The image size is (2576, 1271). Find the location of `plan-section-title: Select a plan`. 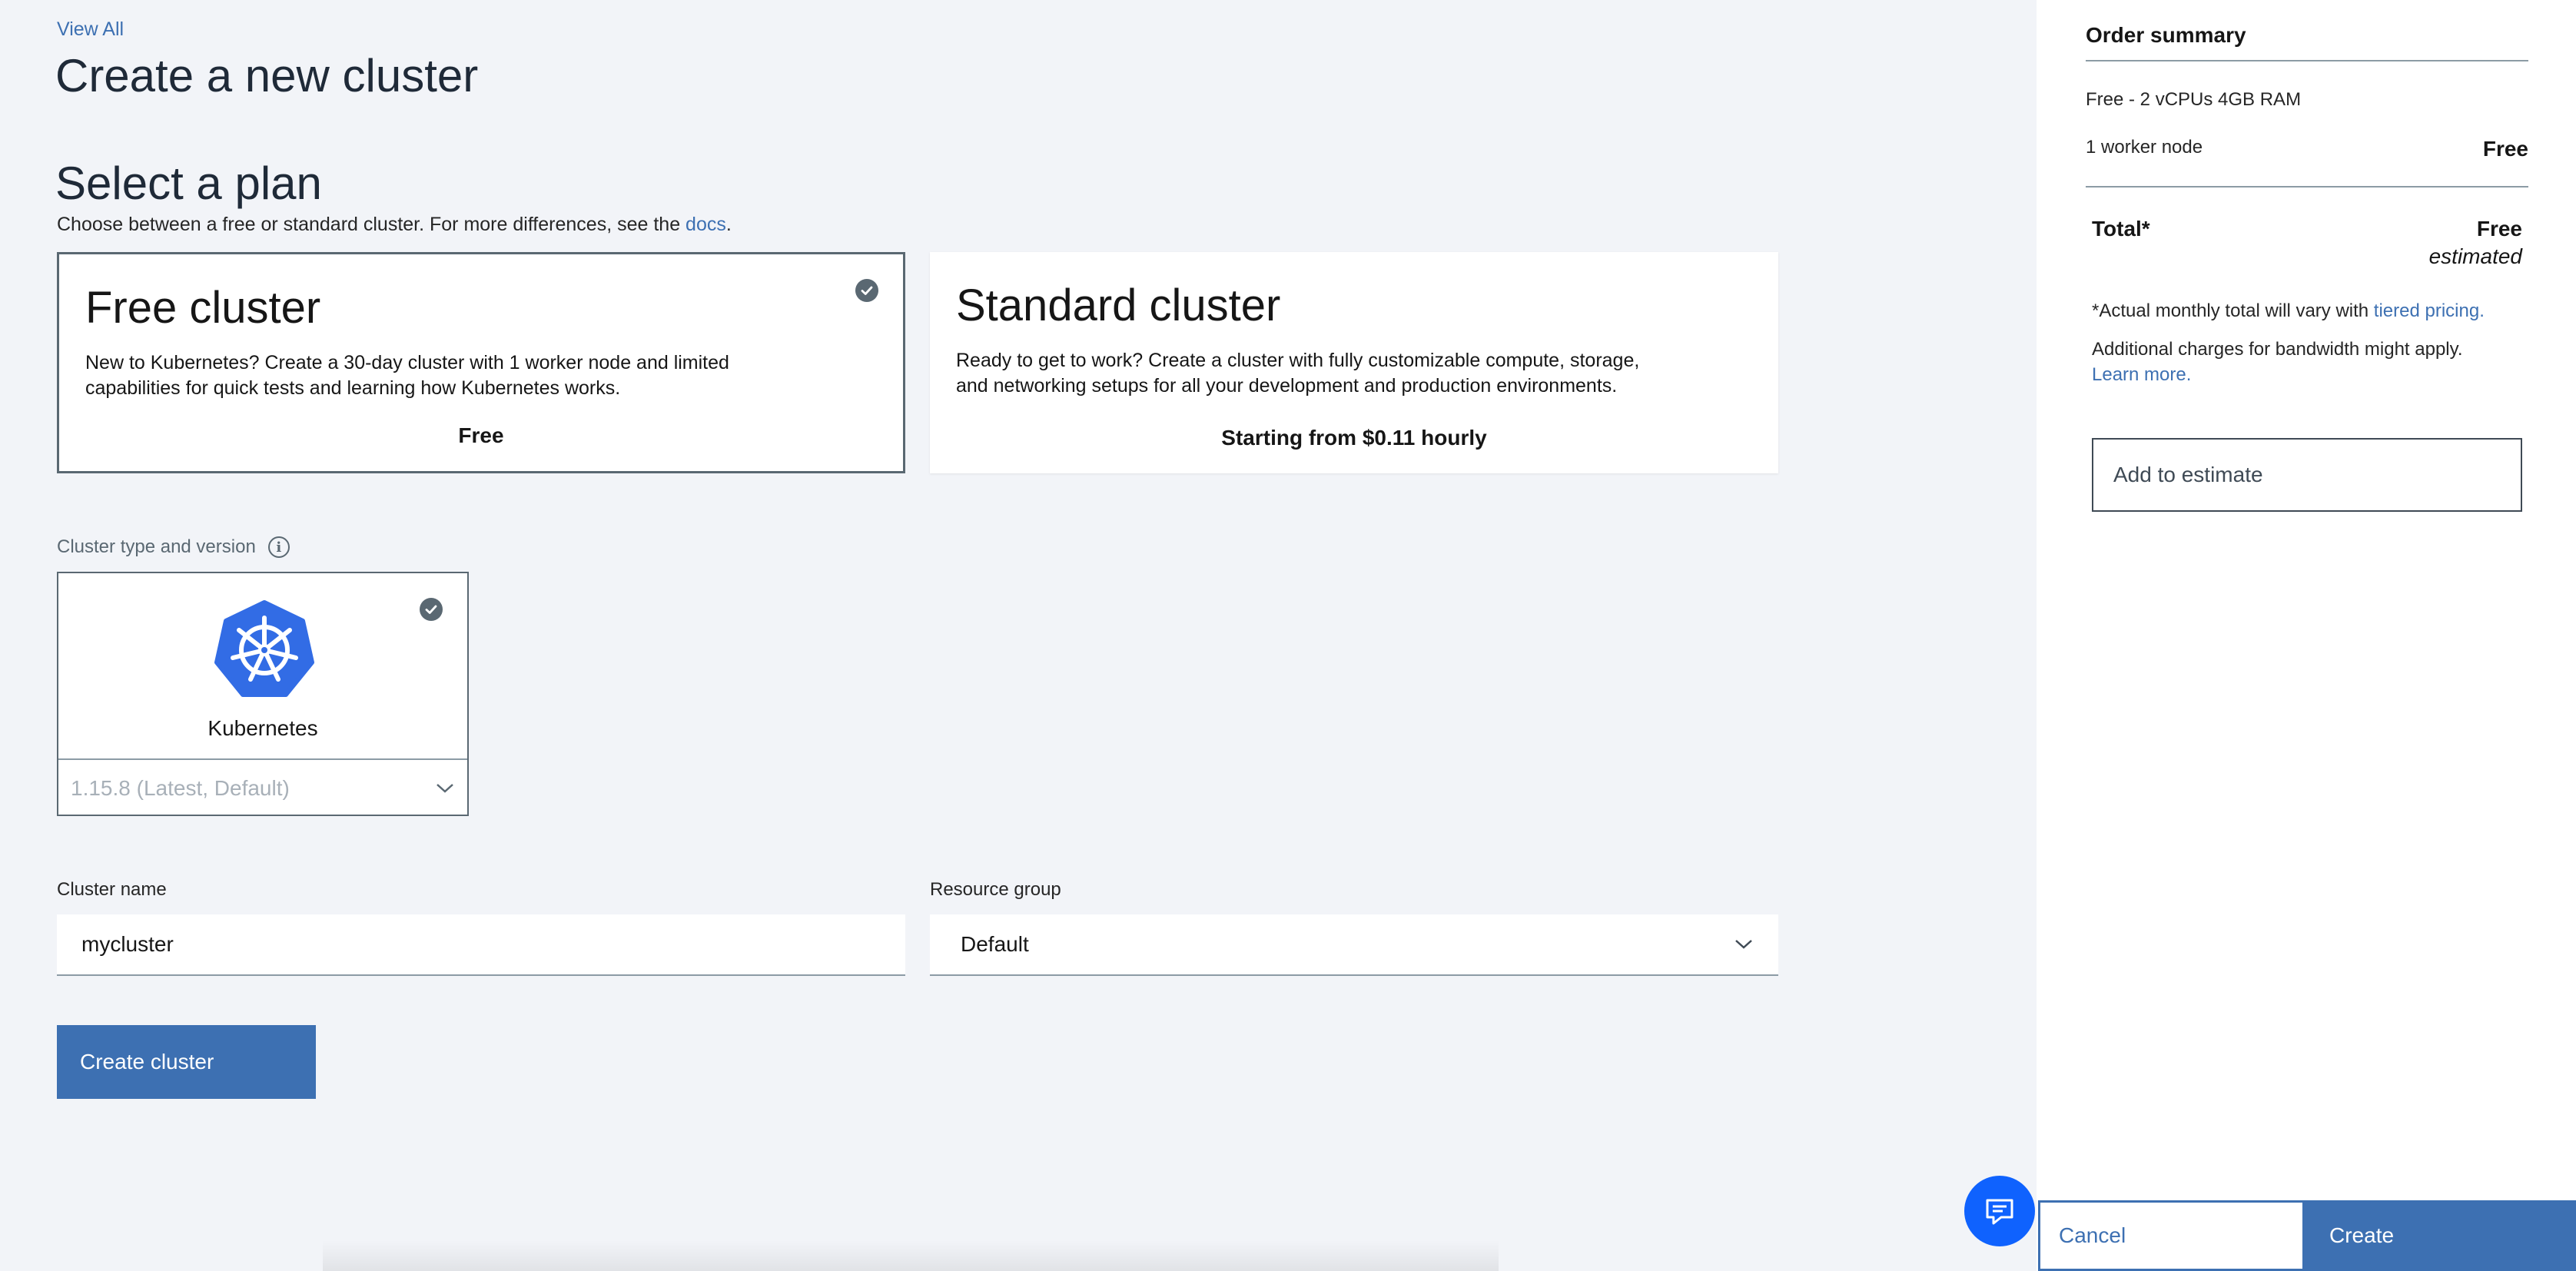

plan-section-title: Select a plan is located at coordinates (188, 183).